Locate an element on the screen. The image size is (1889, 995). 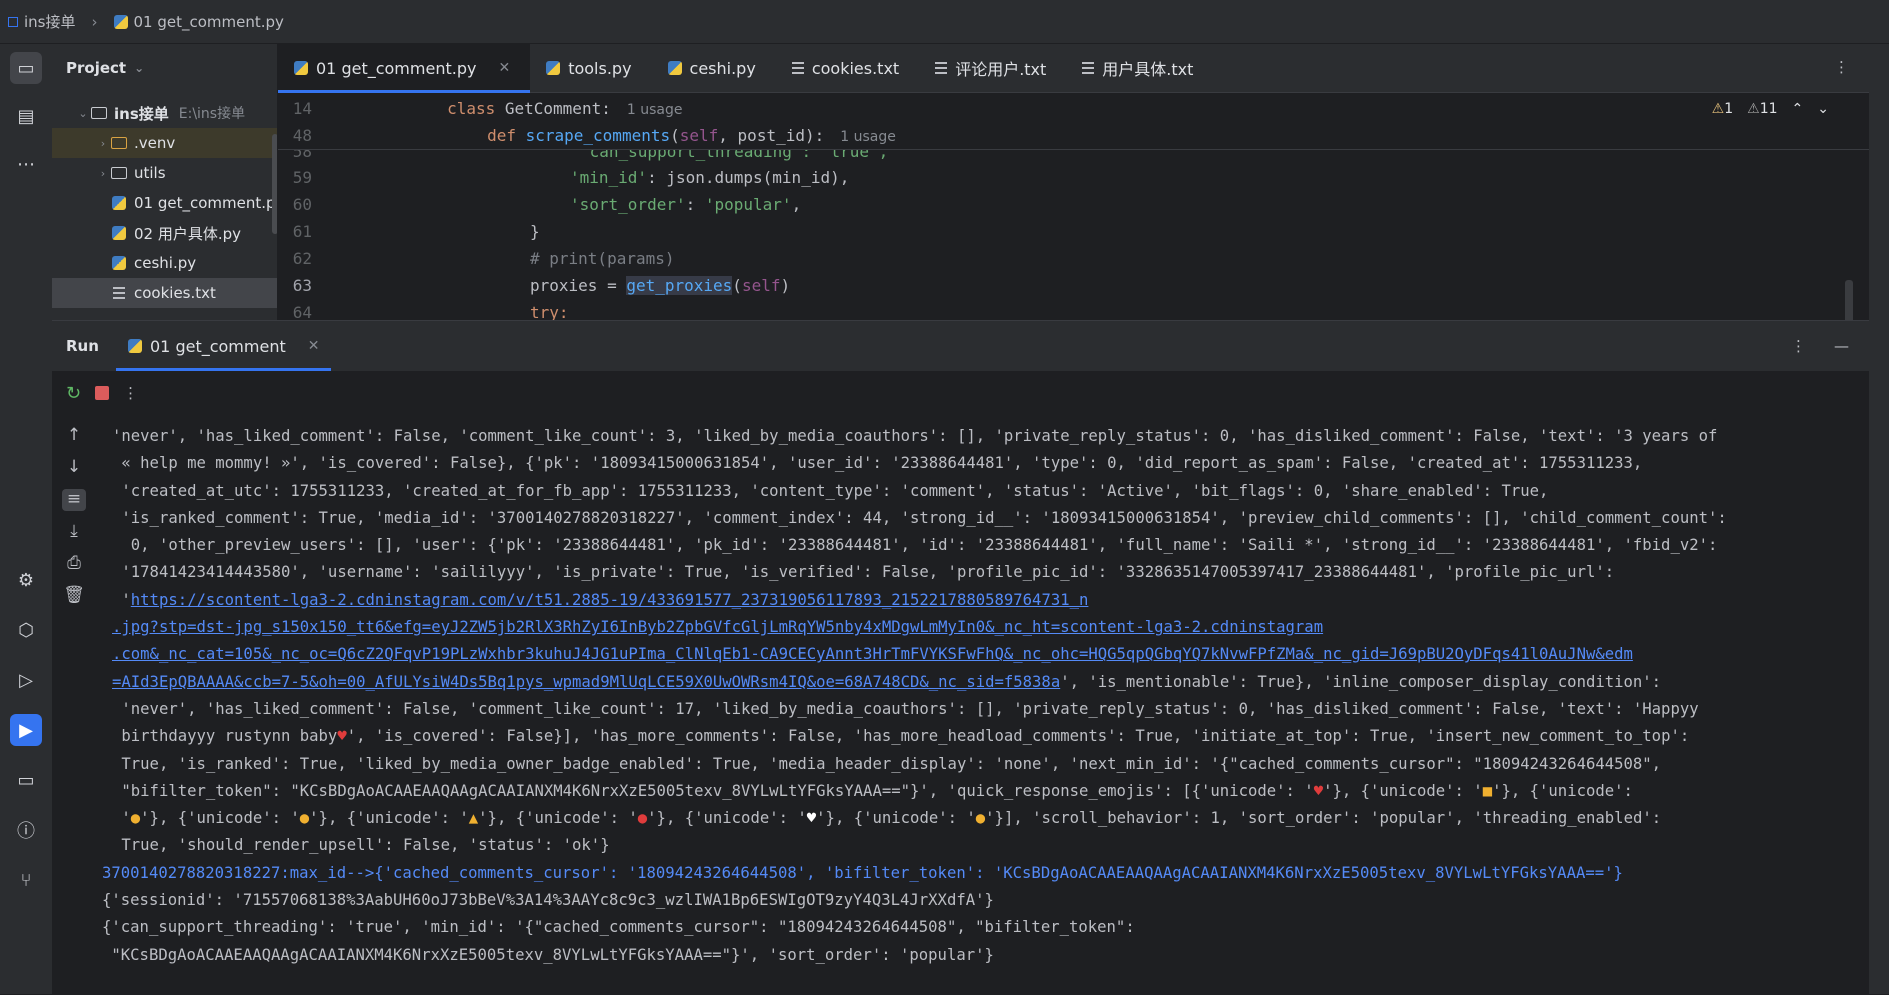
breadcrumb-project: ins接单 is located at coordinates (50, 21).